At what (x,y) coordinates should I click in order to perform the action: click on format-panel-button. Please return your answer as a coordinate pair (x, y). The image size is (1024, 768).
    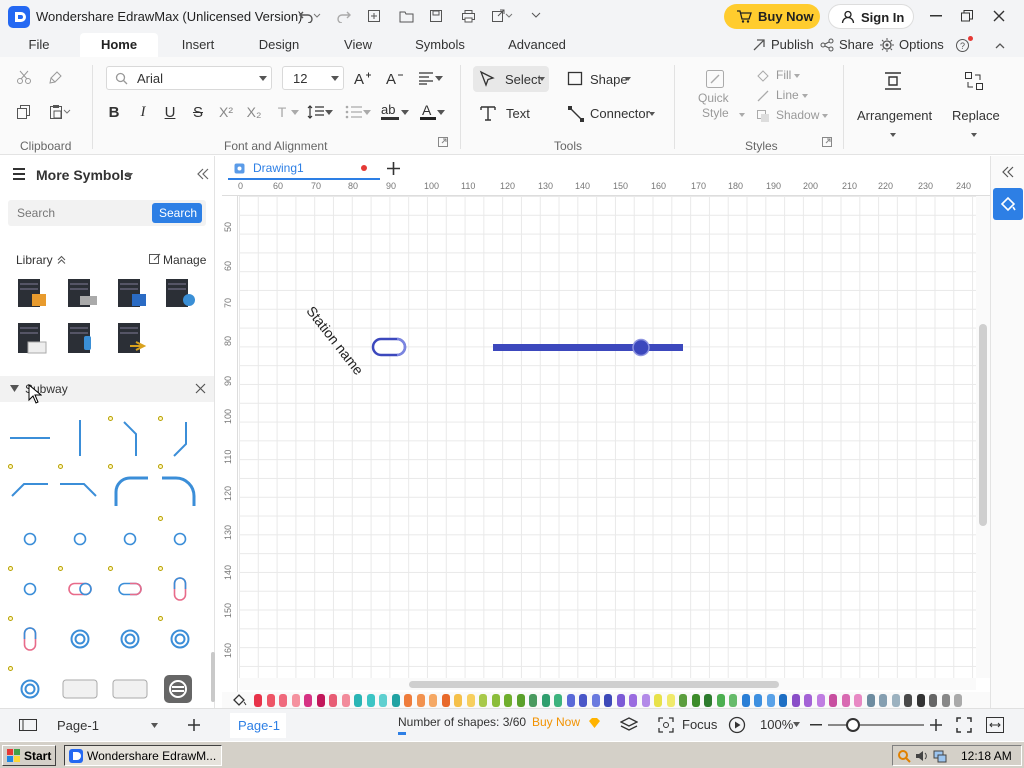
    Looking at the image, I should click on (1008, 204).